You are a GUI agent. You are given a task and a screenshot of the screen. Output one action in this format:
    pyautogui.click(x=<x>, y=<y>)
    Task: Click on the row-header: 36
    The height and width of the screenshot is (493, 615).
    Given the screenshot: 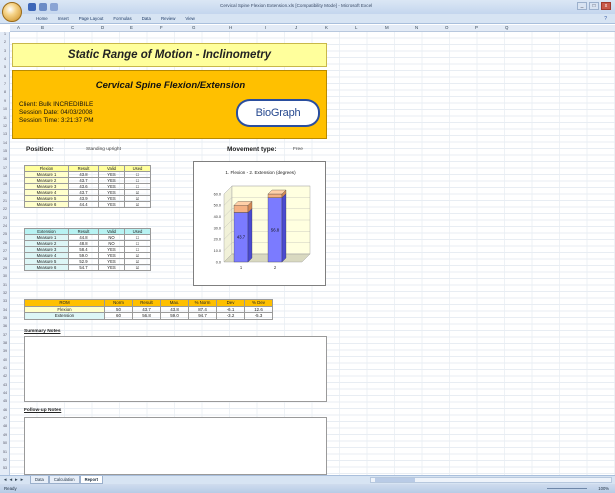 What is the action you would take?
    pyautogui.click(x=4, y=326)
    